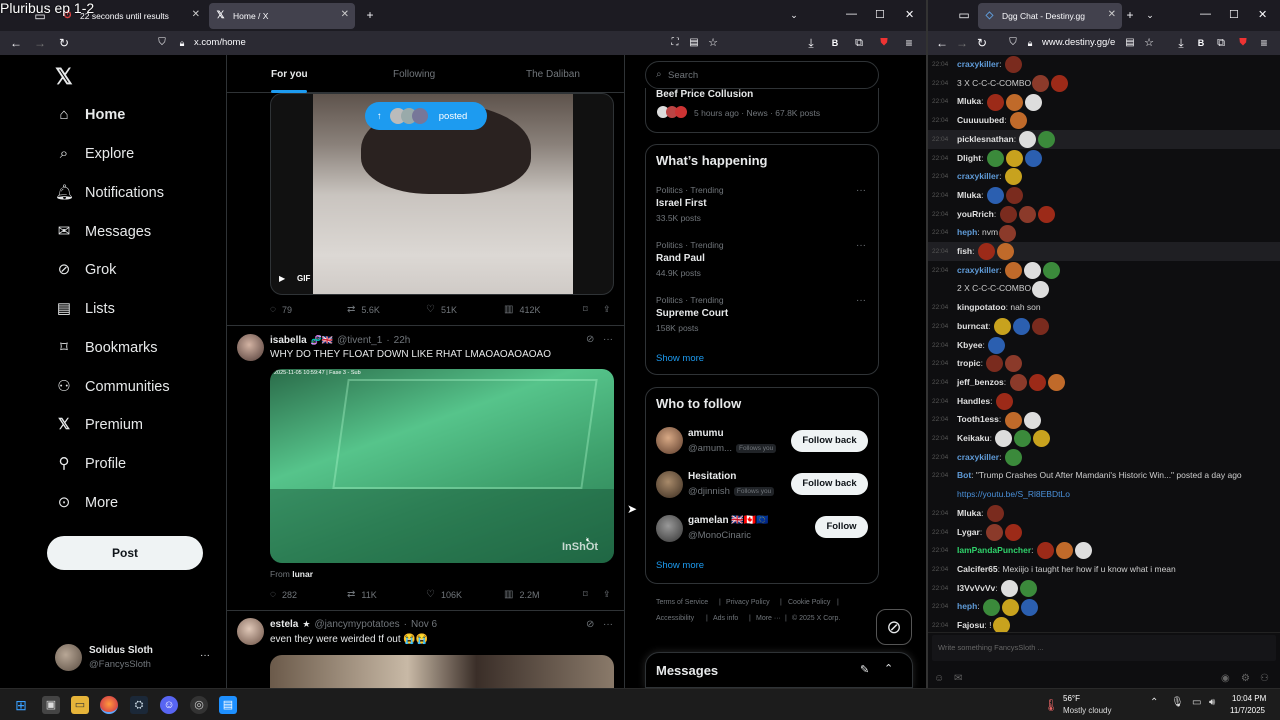 The height and width of the screenshot is (720, 1280). What do you see at coordinates (768, 618) in the screenshot?
I see `footer-more: More ···` at bounding box center [768, 618].